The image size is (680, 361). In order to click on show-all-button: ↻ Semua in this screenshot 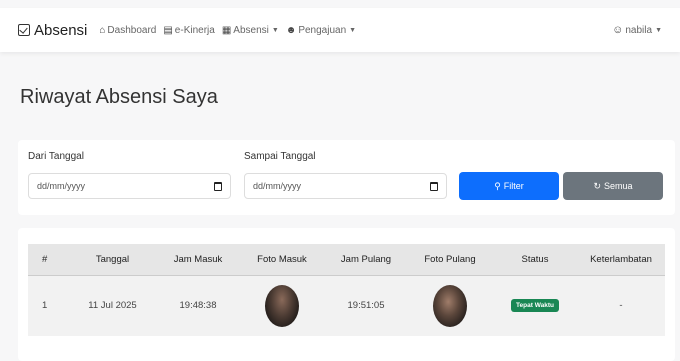, I will do `click(613, 186)`.